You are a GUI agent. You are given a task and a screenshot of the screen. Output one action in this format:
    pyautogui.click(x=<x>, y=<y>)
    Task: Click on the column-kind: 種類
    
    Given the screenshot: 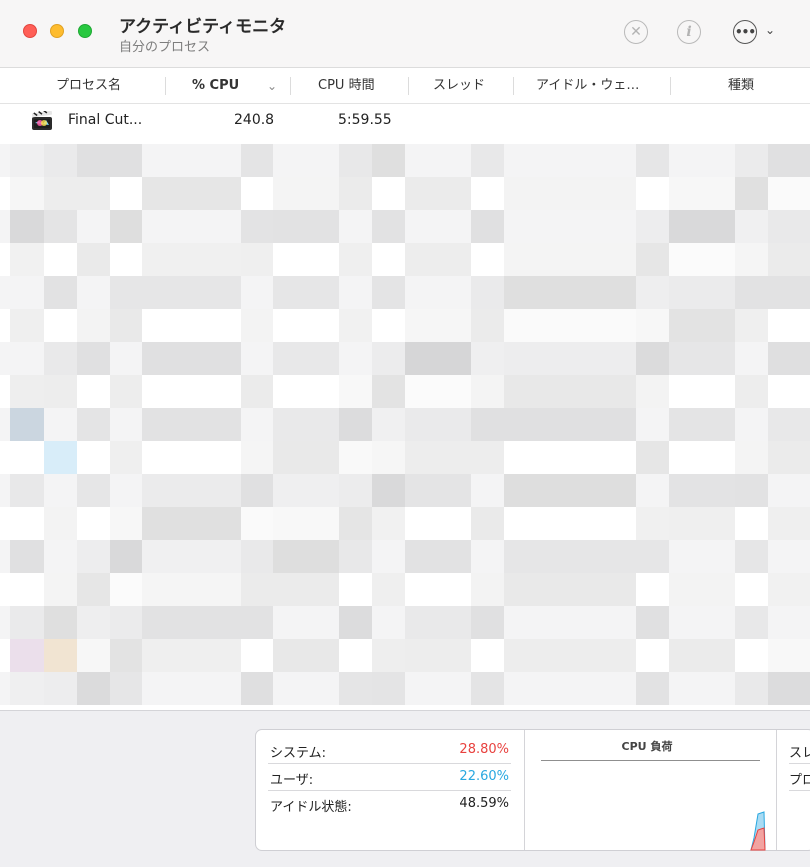 What is the action you would take?
    pyautogui.click(x=741, y=86)
    